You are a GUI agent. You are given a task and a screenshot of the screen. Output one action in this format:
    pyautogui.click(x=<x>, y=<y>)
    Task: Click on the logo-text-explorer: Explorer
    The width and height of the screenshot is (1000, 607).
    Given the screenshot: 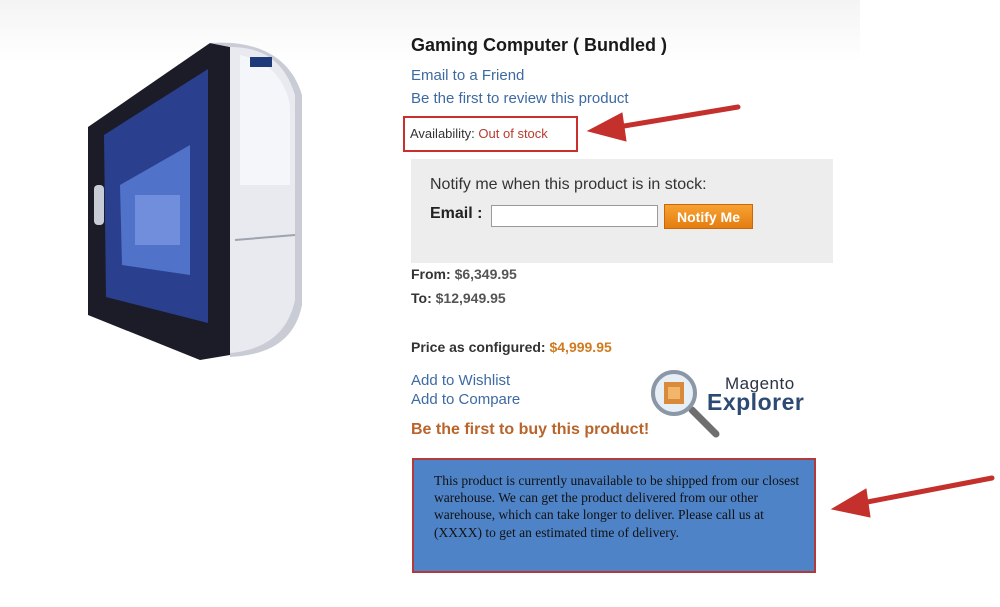 What is the action you would take?
    pyautogui.click(x=756, y=402)
    